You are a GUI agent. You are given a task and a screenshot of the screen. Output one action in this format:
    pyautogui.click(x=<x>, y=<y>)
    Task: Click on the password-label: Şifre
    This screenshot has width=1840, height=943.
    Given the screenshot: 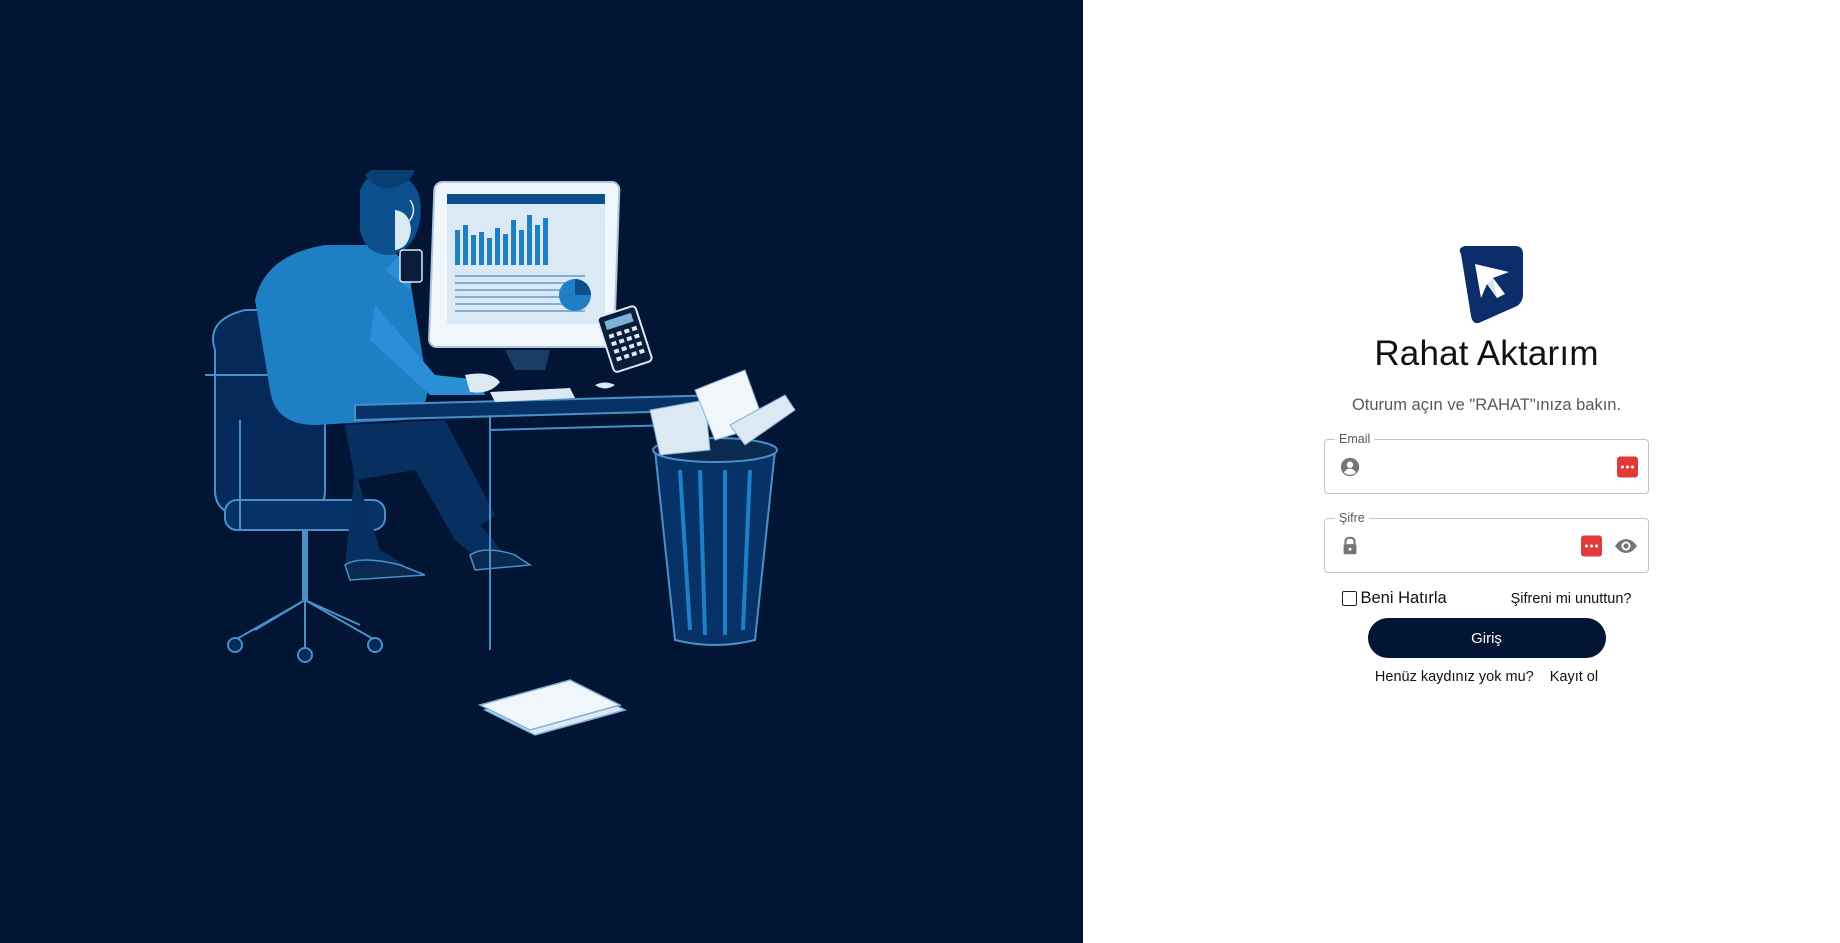 What is the action you would take?
    pyautogui.click(x=1352, y=518)
    